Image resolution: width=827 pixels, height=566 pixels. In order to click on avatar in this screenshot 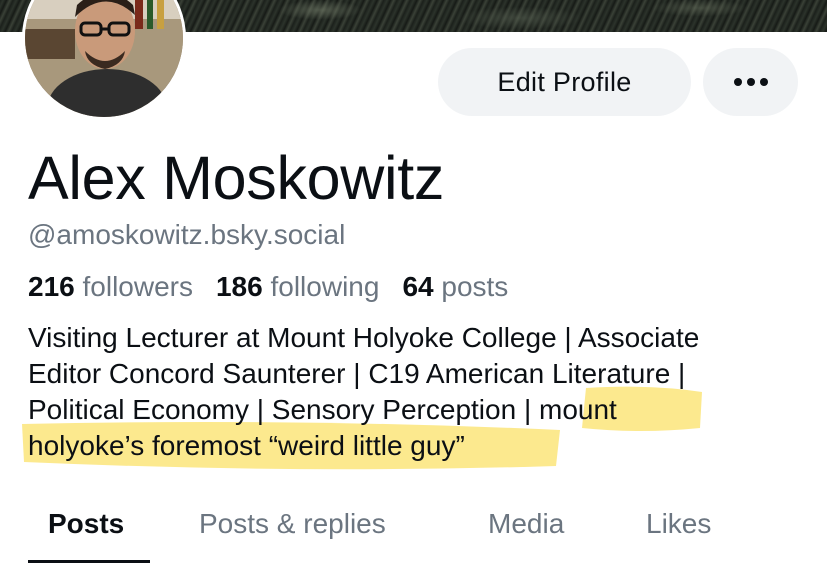, I will do `click(104, 60)`.